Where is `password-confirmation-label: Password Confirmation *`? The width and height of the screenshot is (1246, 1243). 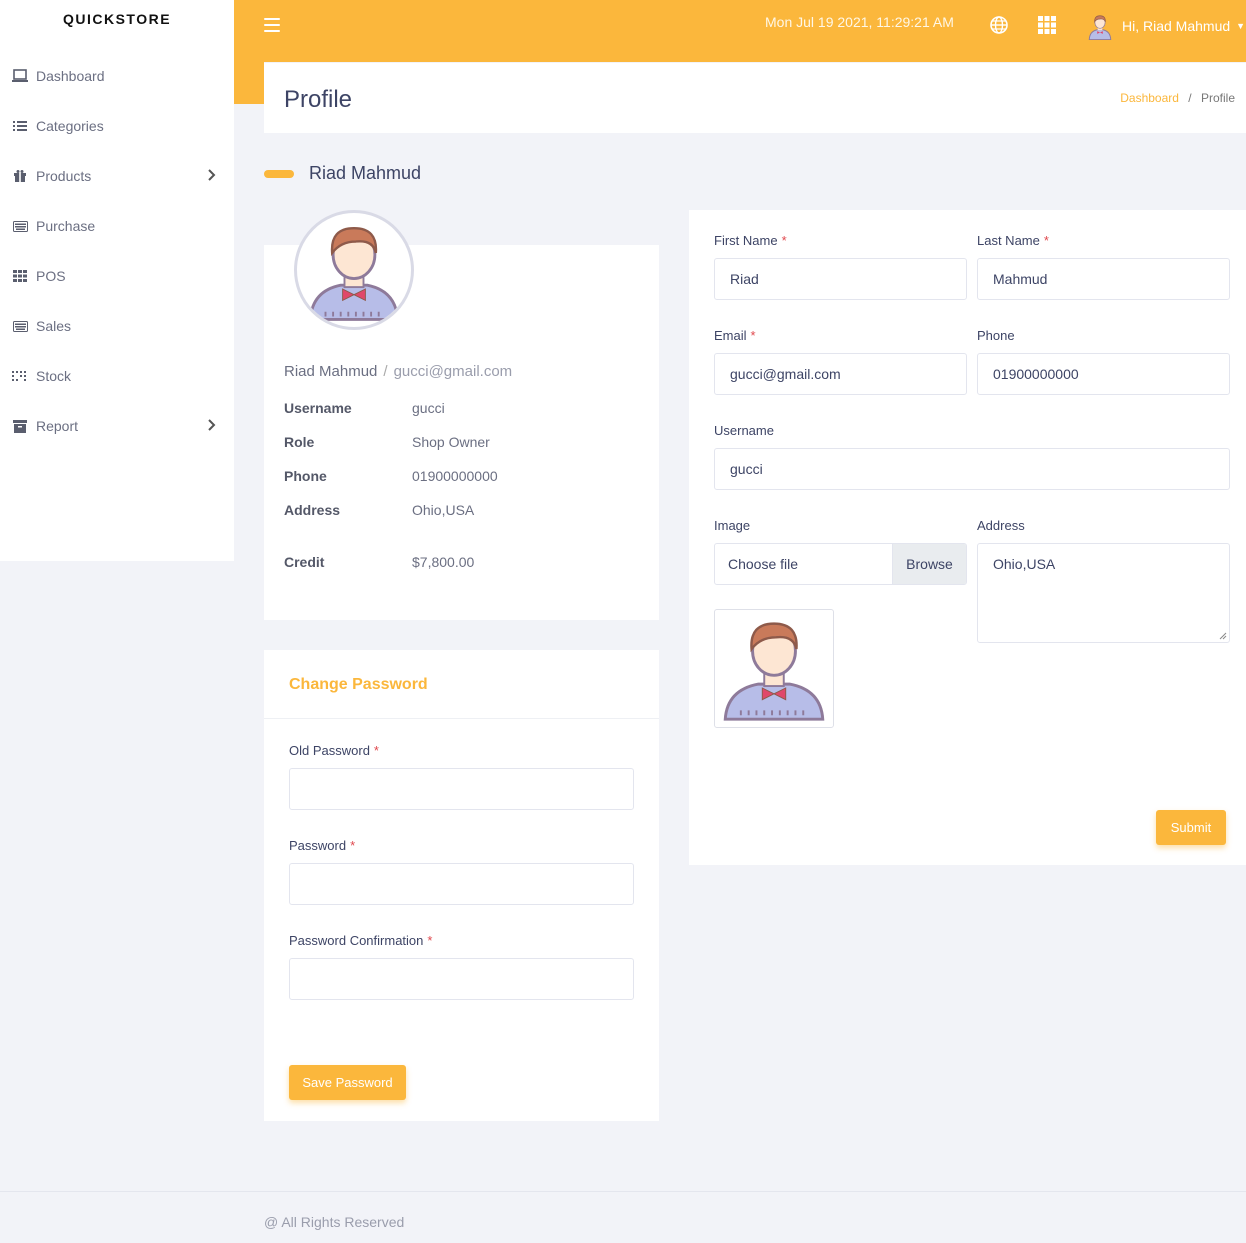 password-confirmation-label: Password Confirmation * is located at coordinates (361, 940).